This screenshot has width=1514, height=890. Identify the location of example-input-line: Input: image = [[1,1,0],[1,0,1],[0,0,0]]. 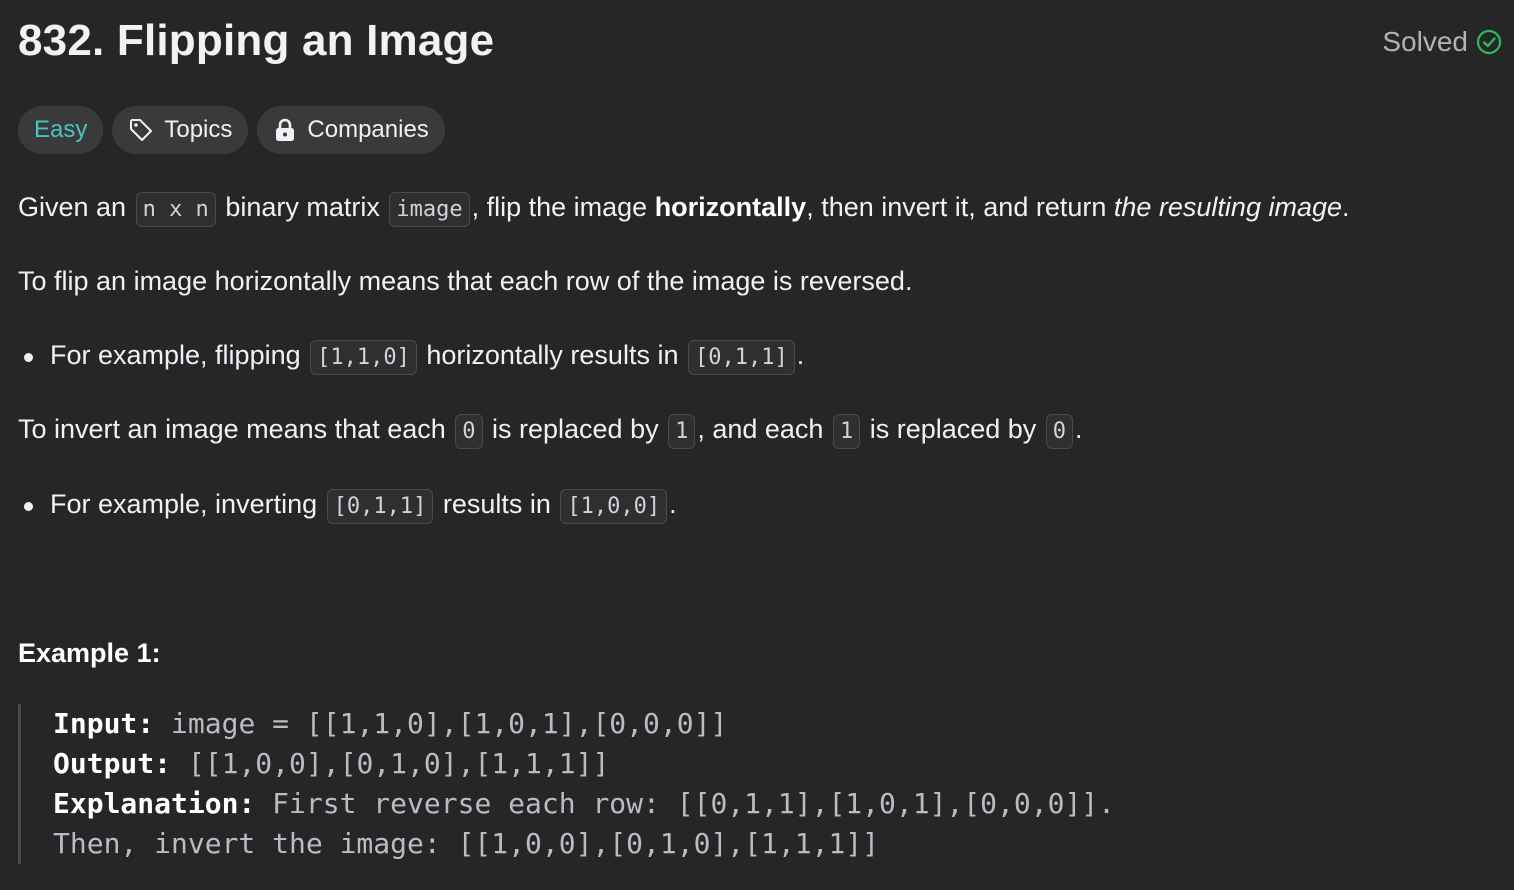
(584, 724).